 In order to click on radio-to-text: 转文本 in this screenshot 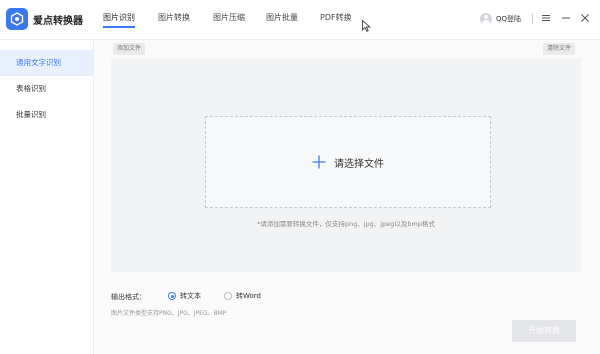, I will do `click(184, 296)`.